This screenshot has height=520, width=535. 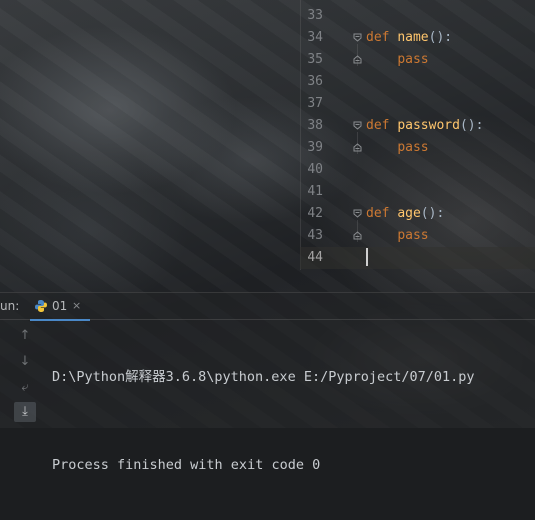 I want to click on code-text: def age():, so click(x=405, y=214).